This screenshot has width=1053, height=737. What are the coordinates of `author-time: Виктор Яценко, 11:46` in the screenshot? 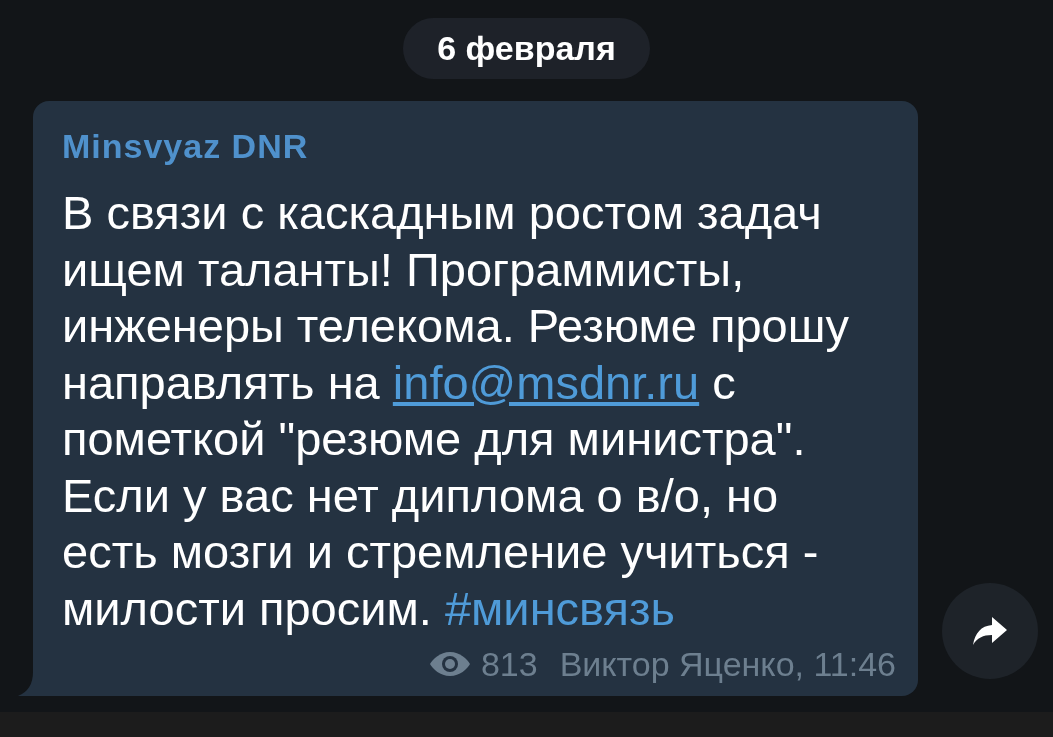 It's located at (727, 664).